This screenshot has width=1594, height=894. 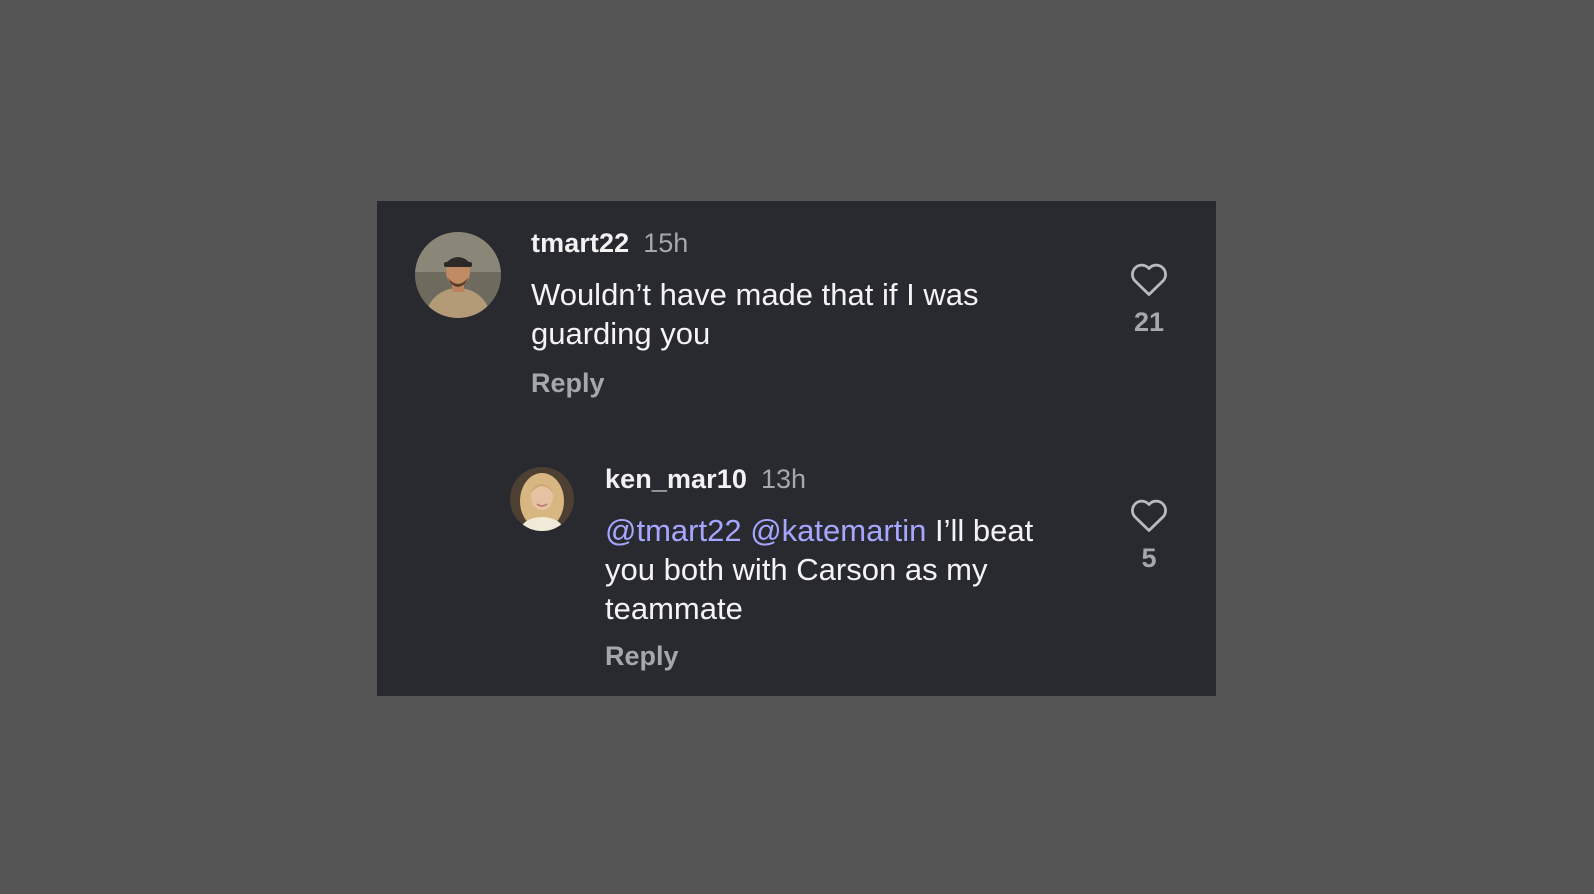 I want to click on username: tmart22, so click(x=580, y=243).